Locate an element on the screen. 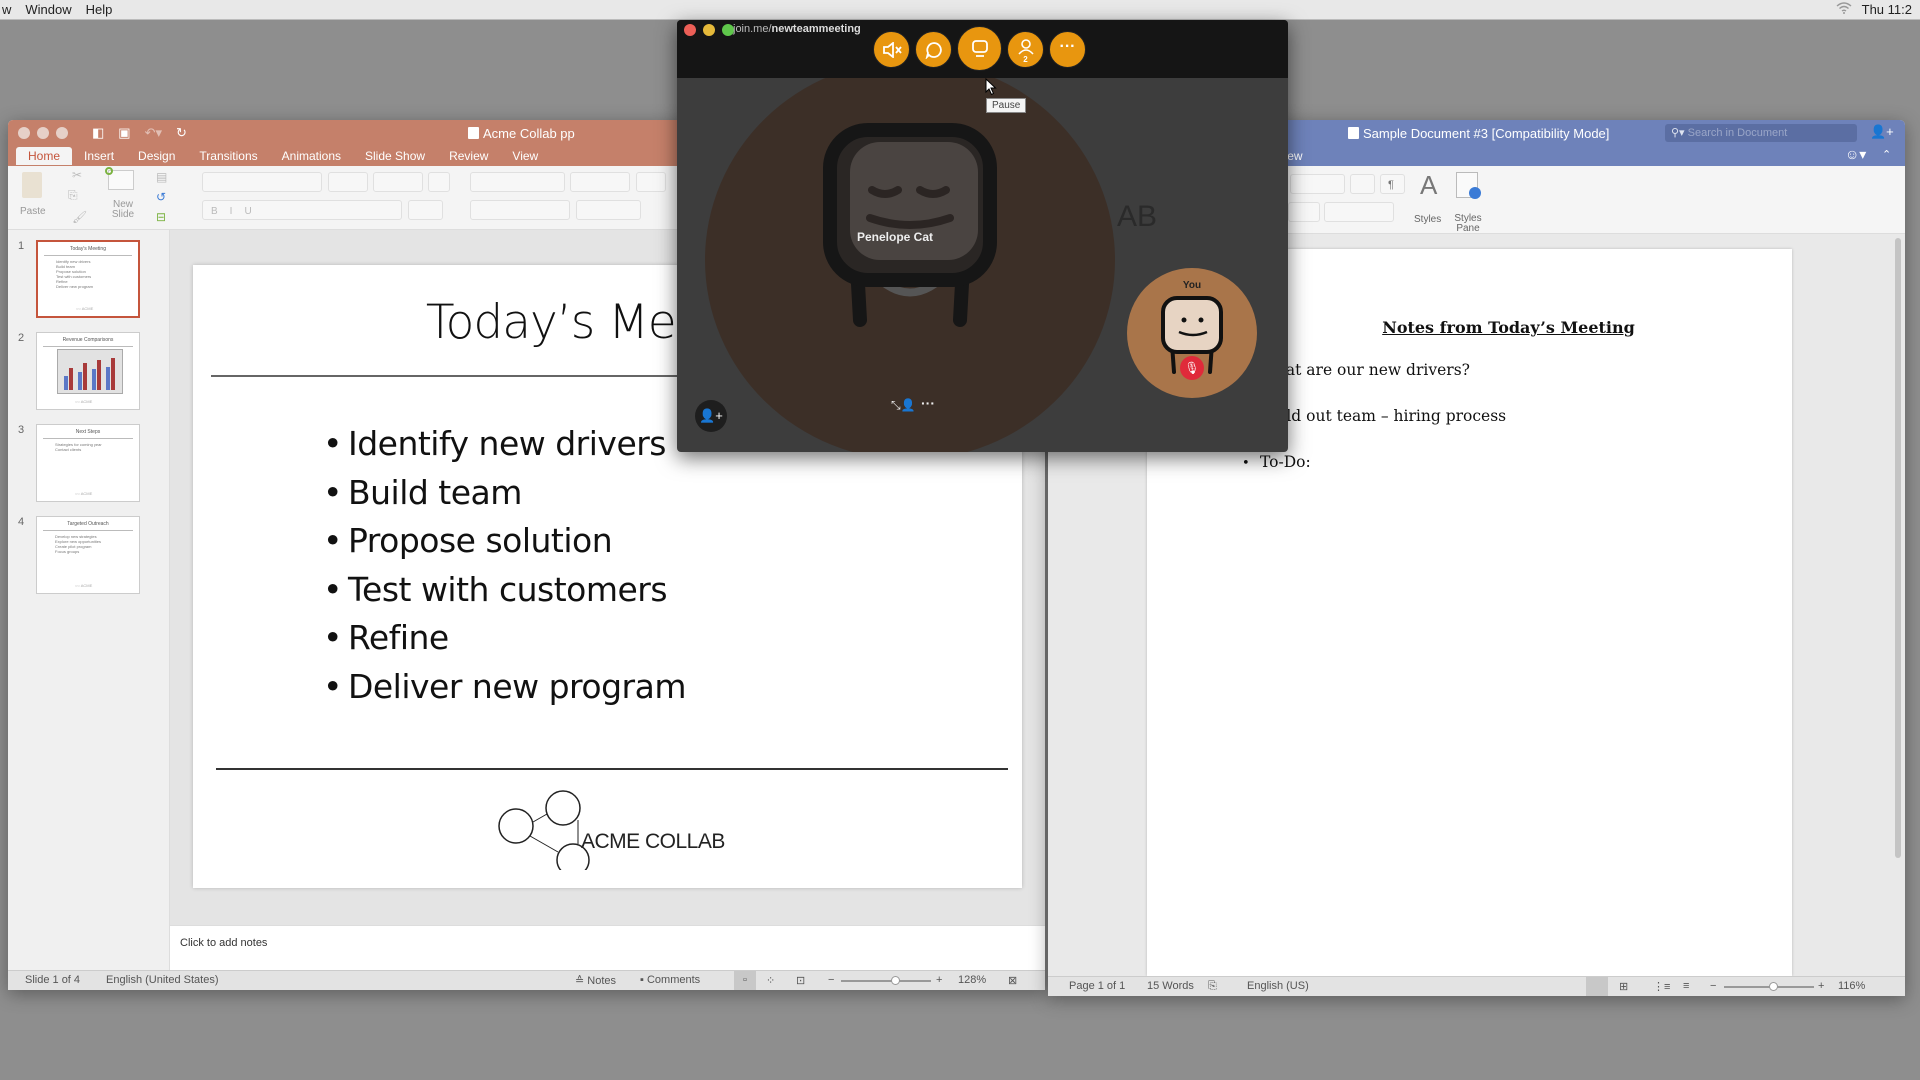  language-indicator: English (United States) is located at coordinates (162, 980).